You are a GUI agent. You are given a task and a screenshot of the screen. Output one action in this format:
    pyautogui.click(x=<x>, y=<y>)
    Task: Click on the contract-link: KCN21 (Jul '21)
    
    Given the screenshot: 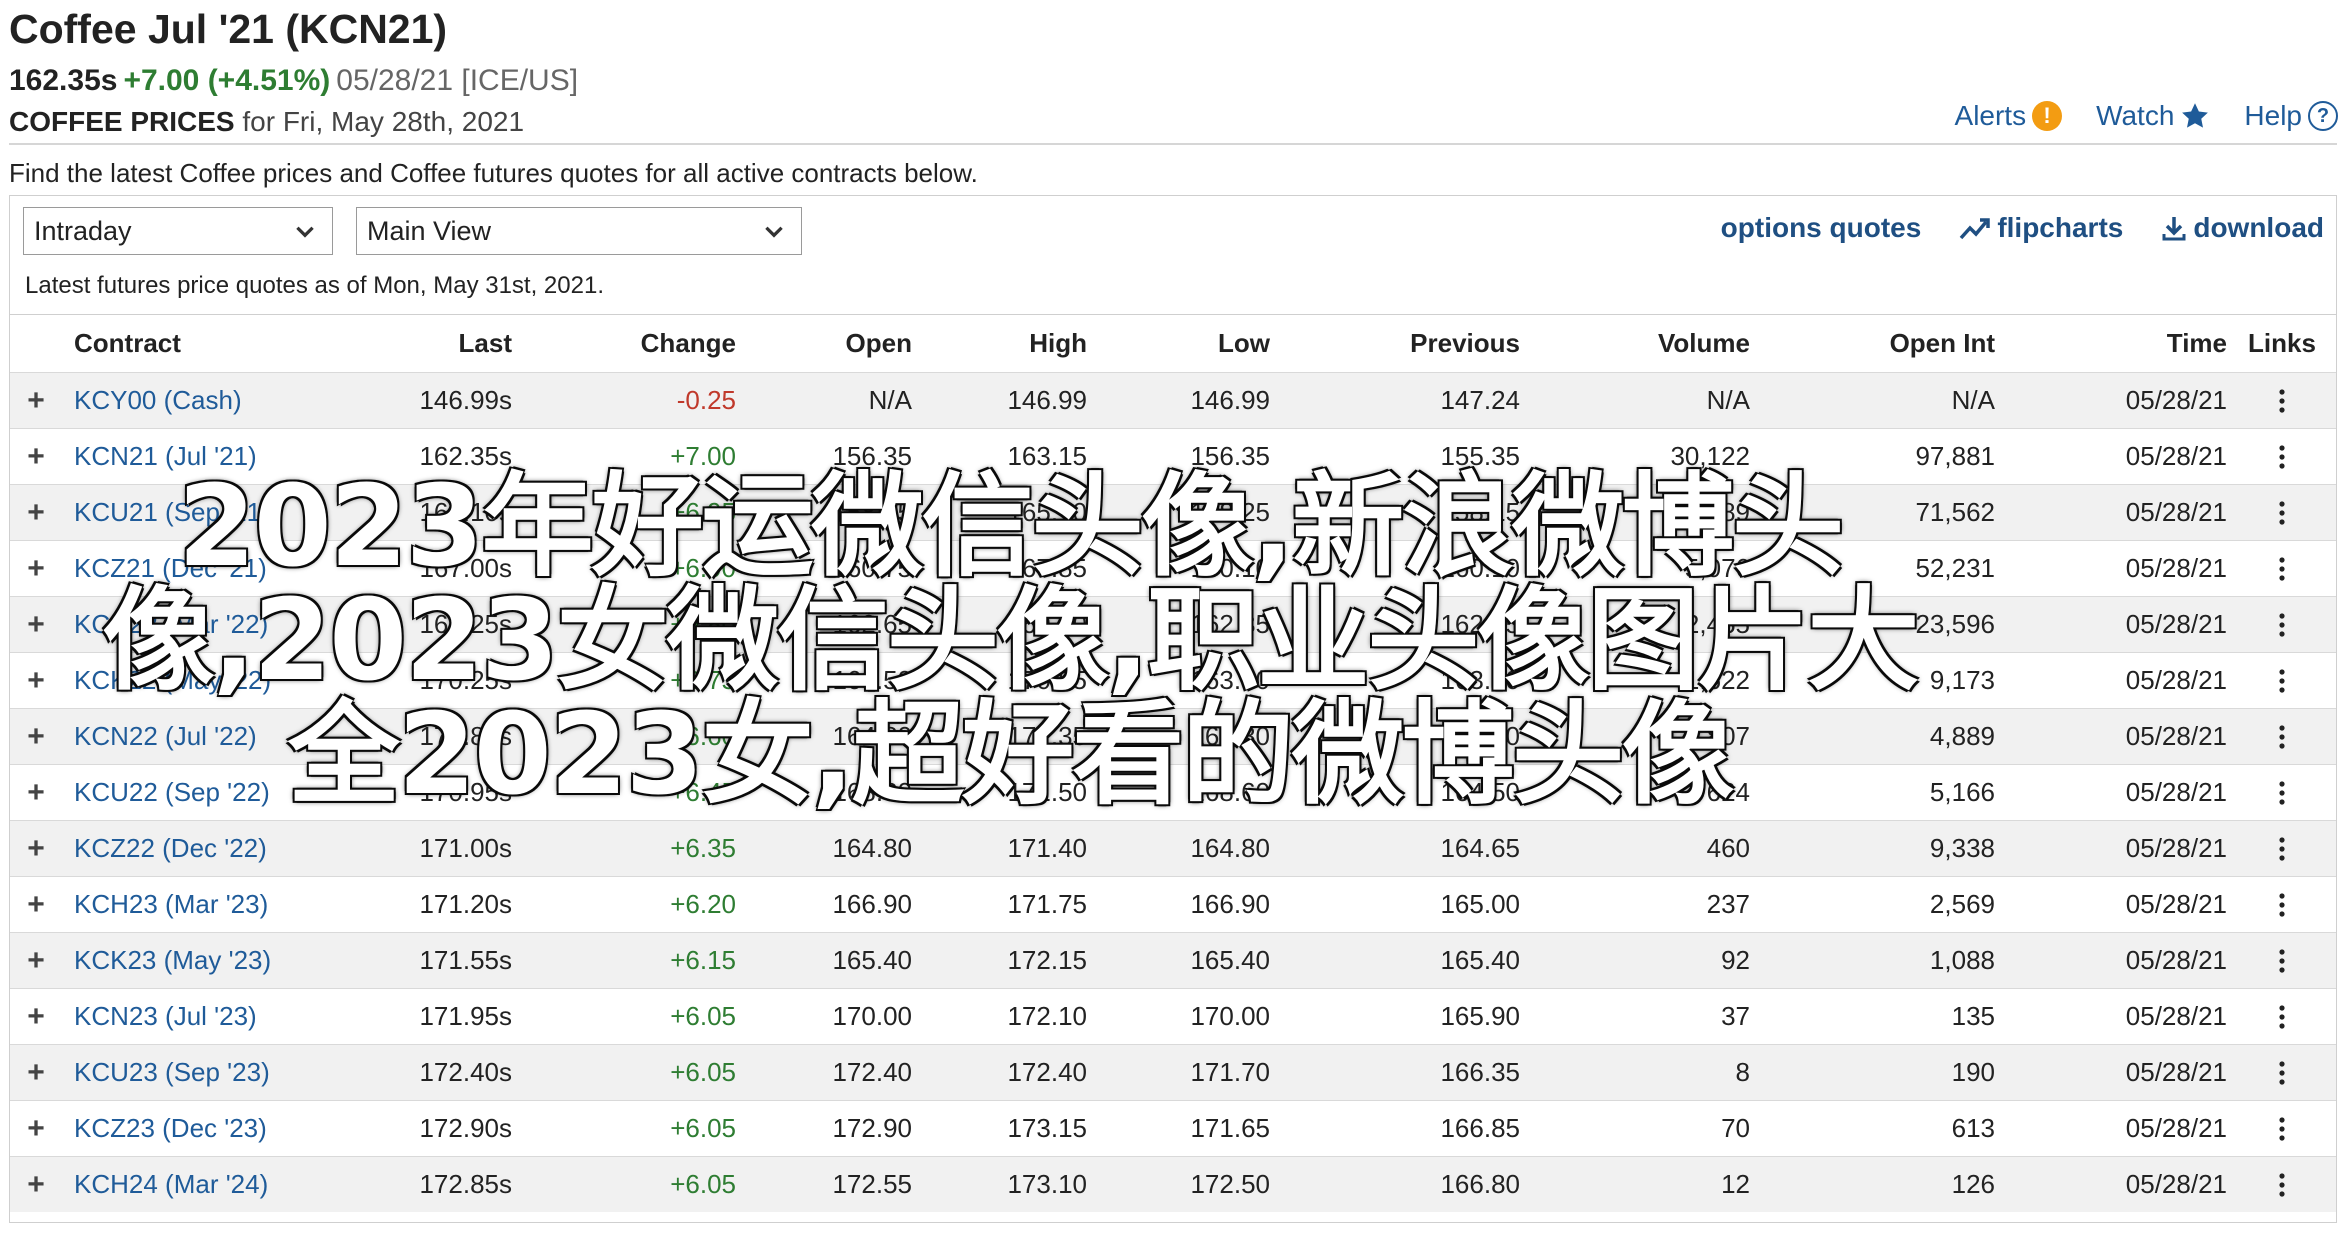 What is the action you would take?
    pyautogui.click(x=165, y=456)
    